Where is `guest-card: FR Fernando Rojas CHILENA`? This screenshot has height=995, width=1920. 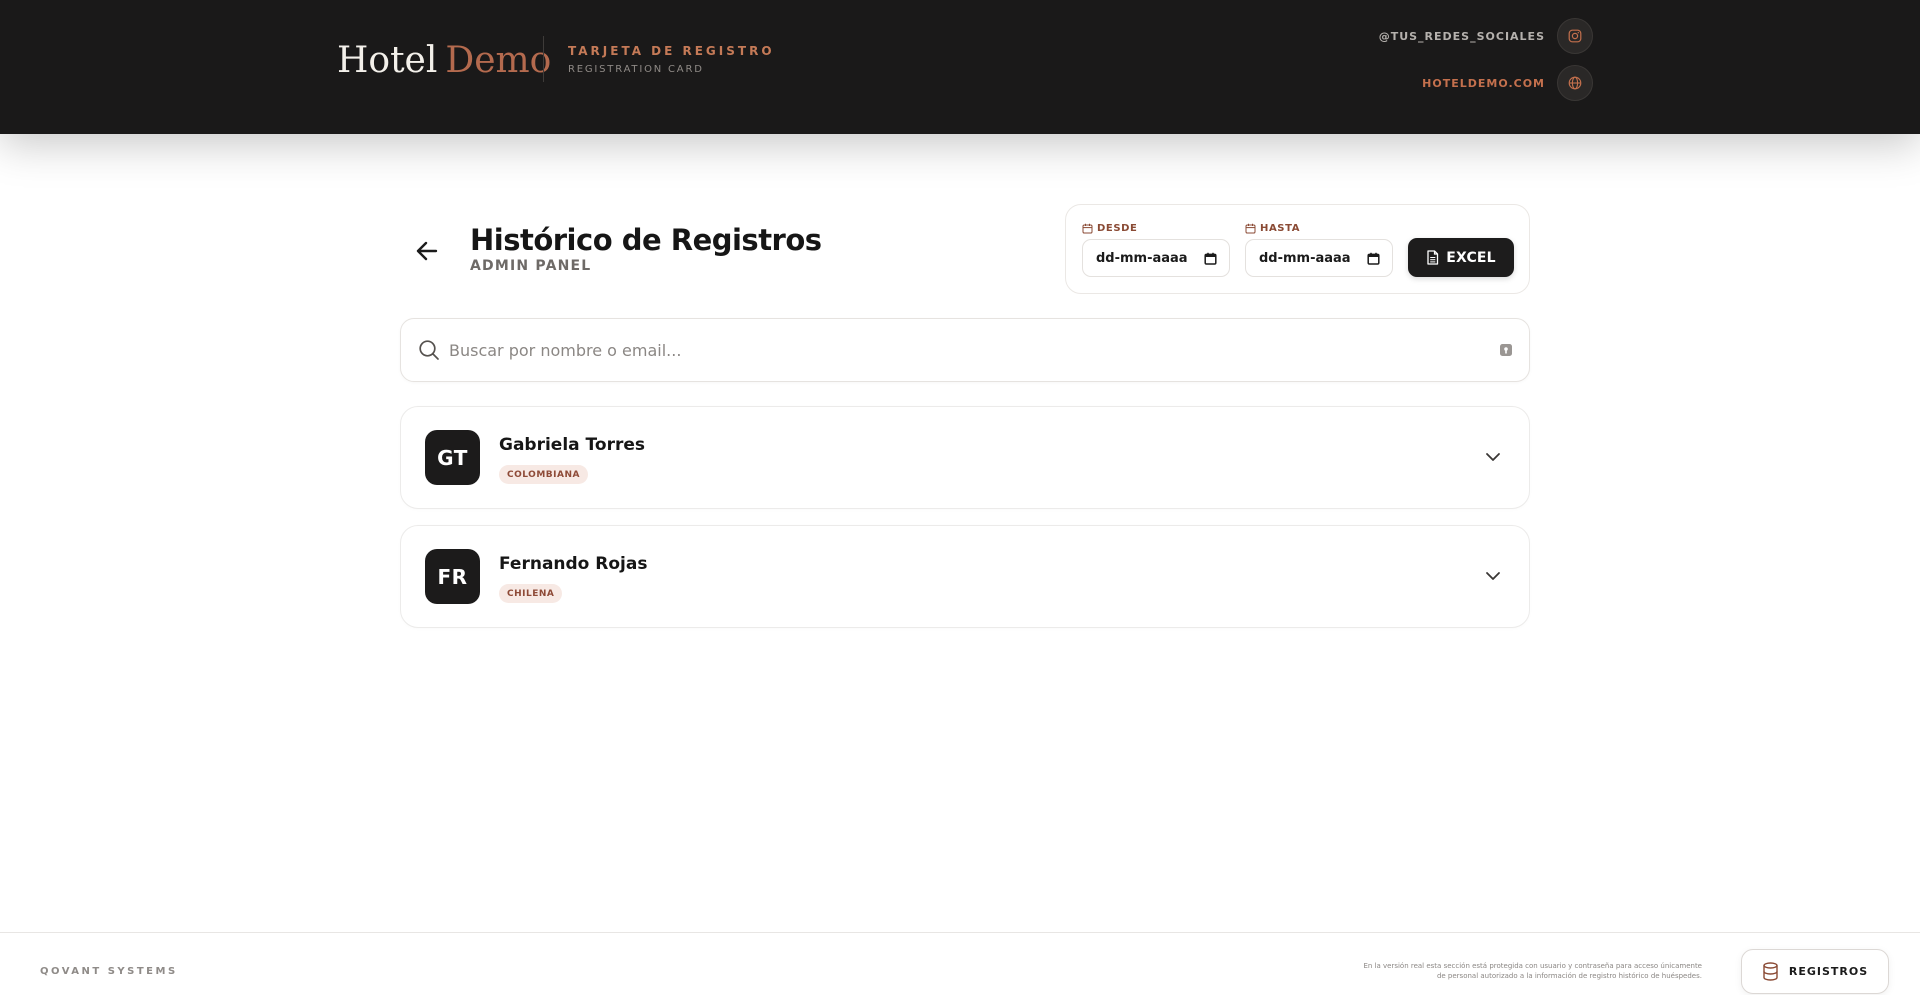
guest-card: FR Fernando Rojas CHILENA is located at coordinates (965, 576).